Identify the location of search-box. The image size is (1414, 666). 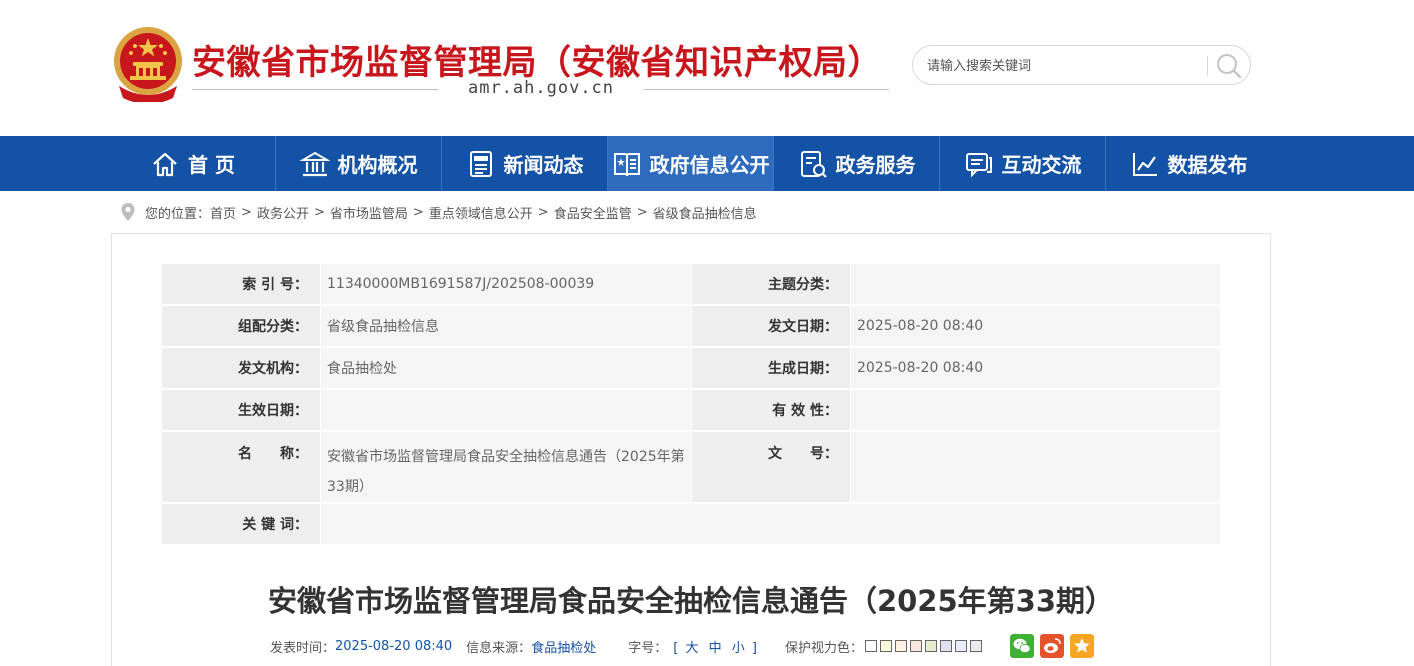
(1081, 65).